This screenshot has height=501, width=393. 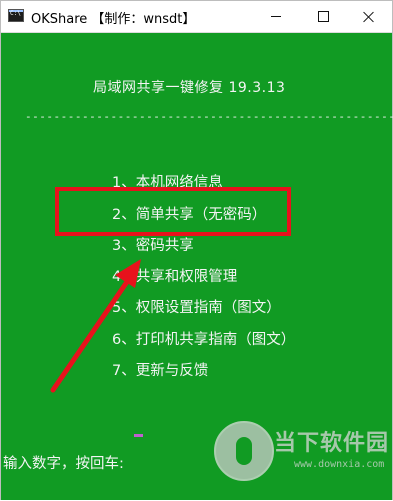 I want to click on watermark: 当下软件园 www.downxia.com, so click(x=300, y=454).